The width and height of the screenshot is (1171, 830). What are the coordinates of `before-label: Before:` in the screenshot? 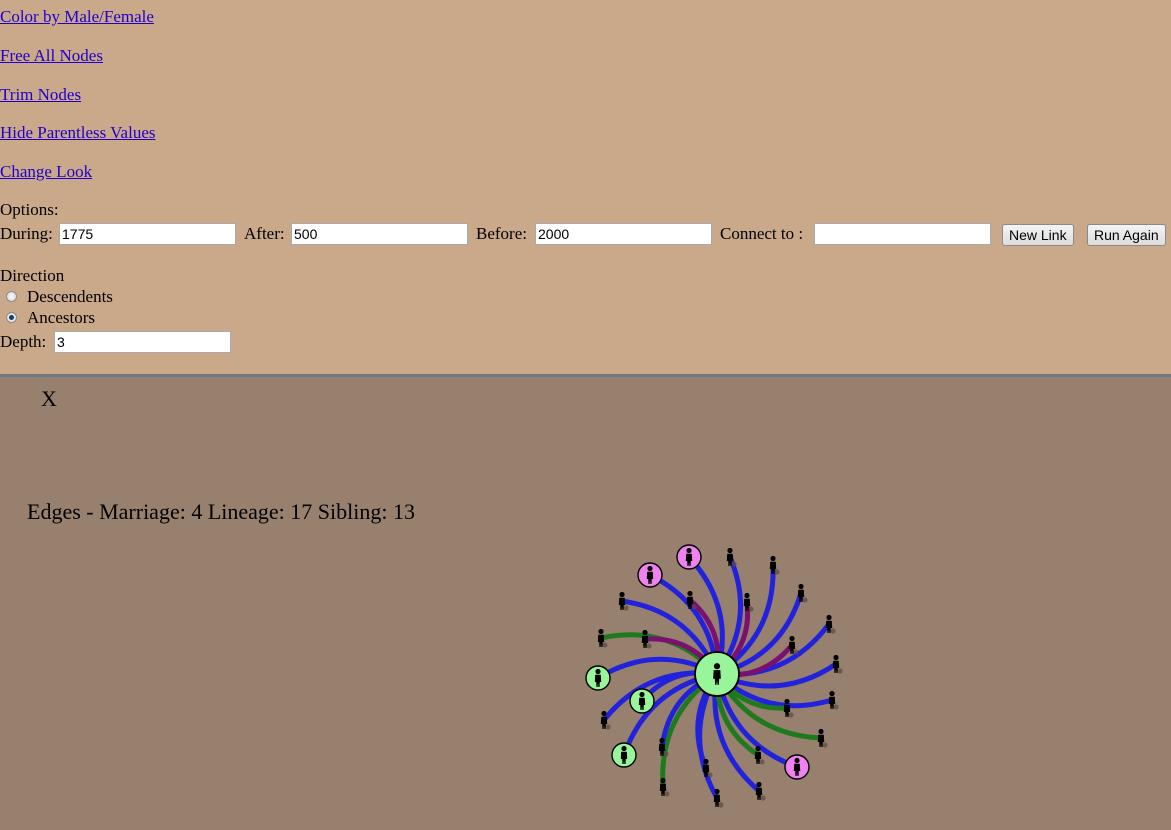 It's located at (501, 233).